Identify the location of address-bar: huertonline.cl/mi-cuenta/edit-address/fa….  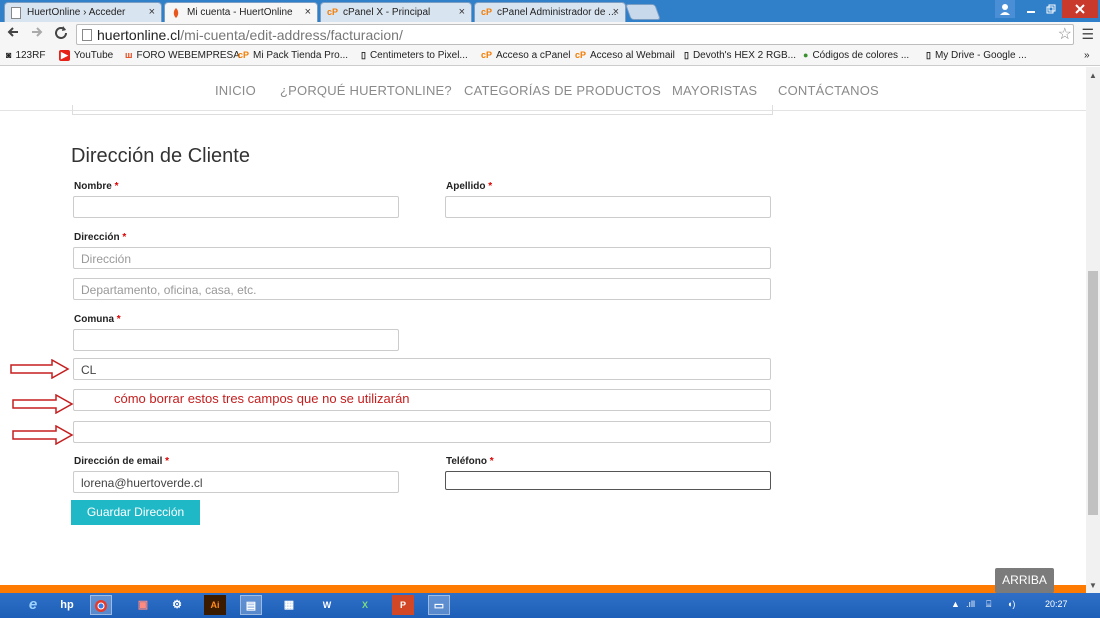
(575, 34).